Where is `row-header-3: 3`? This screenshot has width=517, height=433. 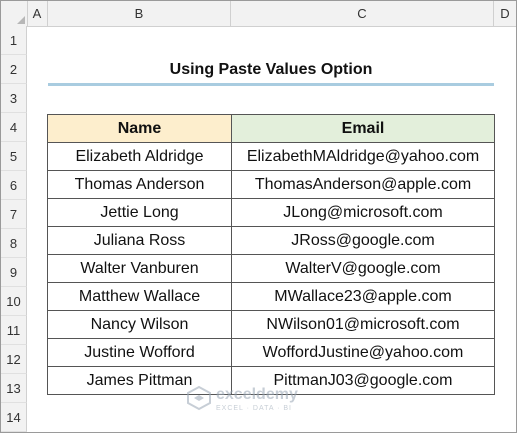 row-header-3: 3 is located at coordinates (14, 98).